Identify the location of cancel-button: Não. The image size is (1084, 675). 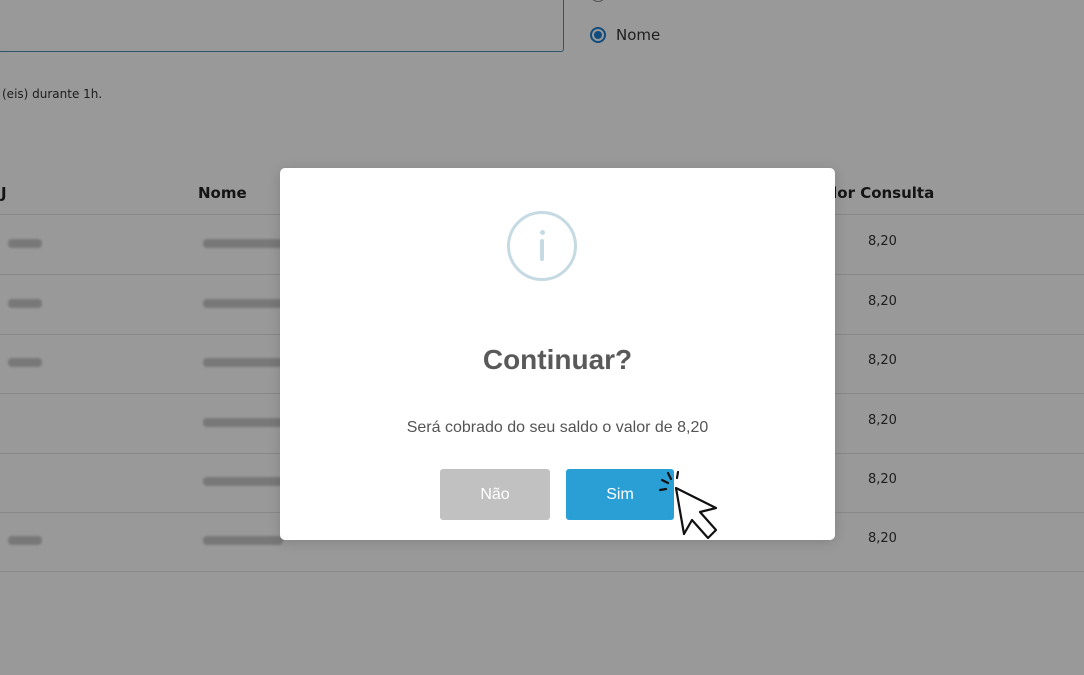
(495, 494).